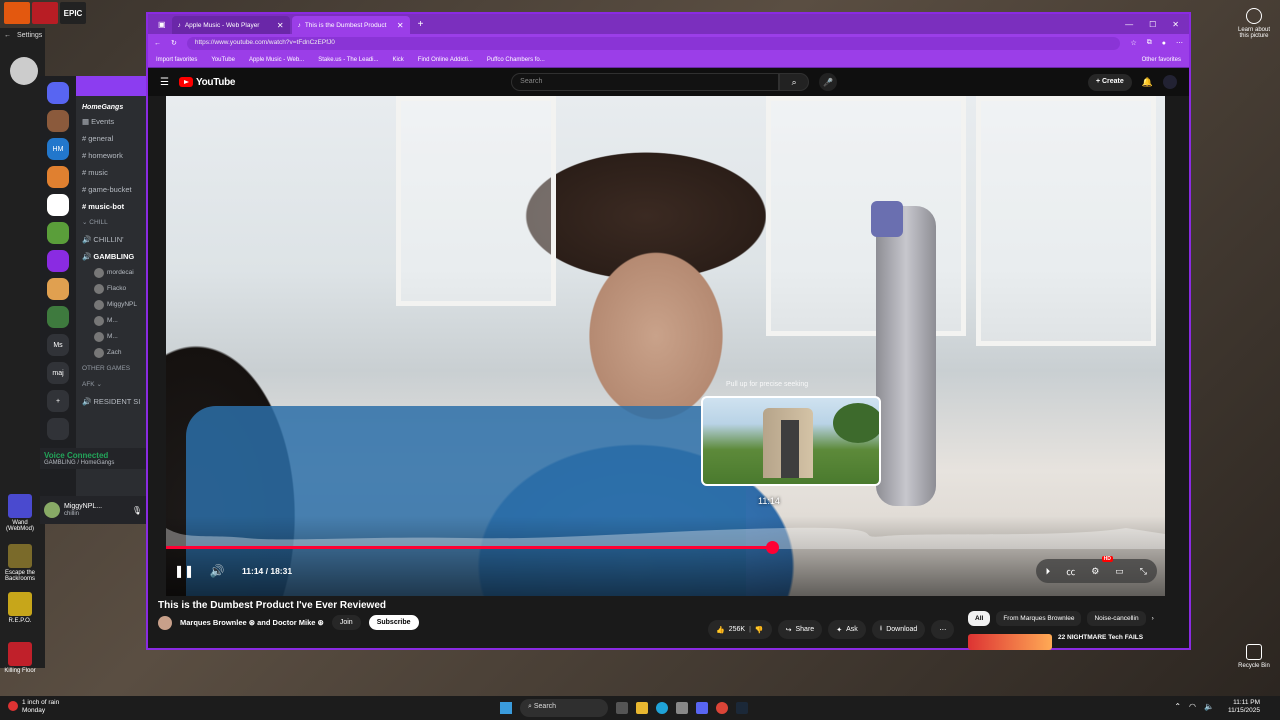 The image size is (1280, 720). Describe the element at coordinates (1209, 706) in the screenshot. I see `speaker-icon: 🔈` at that location.